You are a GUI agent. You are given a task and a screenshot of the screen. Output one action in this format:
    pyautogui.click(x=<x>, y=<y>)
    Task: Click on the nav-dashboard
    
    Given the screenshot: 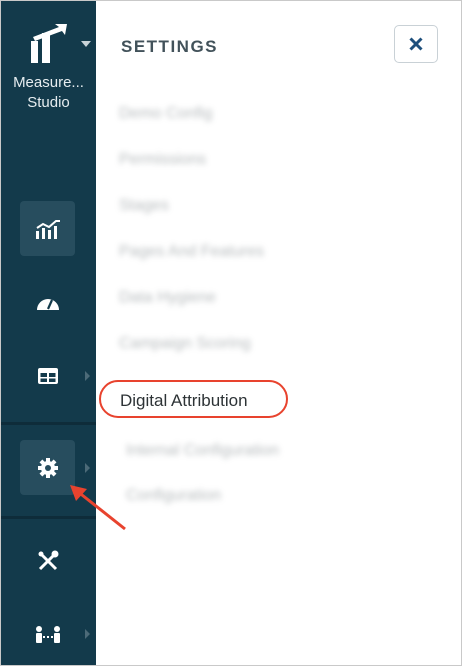 What is the action you would take?
    pyautogui.click(x=47, y=302)
    